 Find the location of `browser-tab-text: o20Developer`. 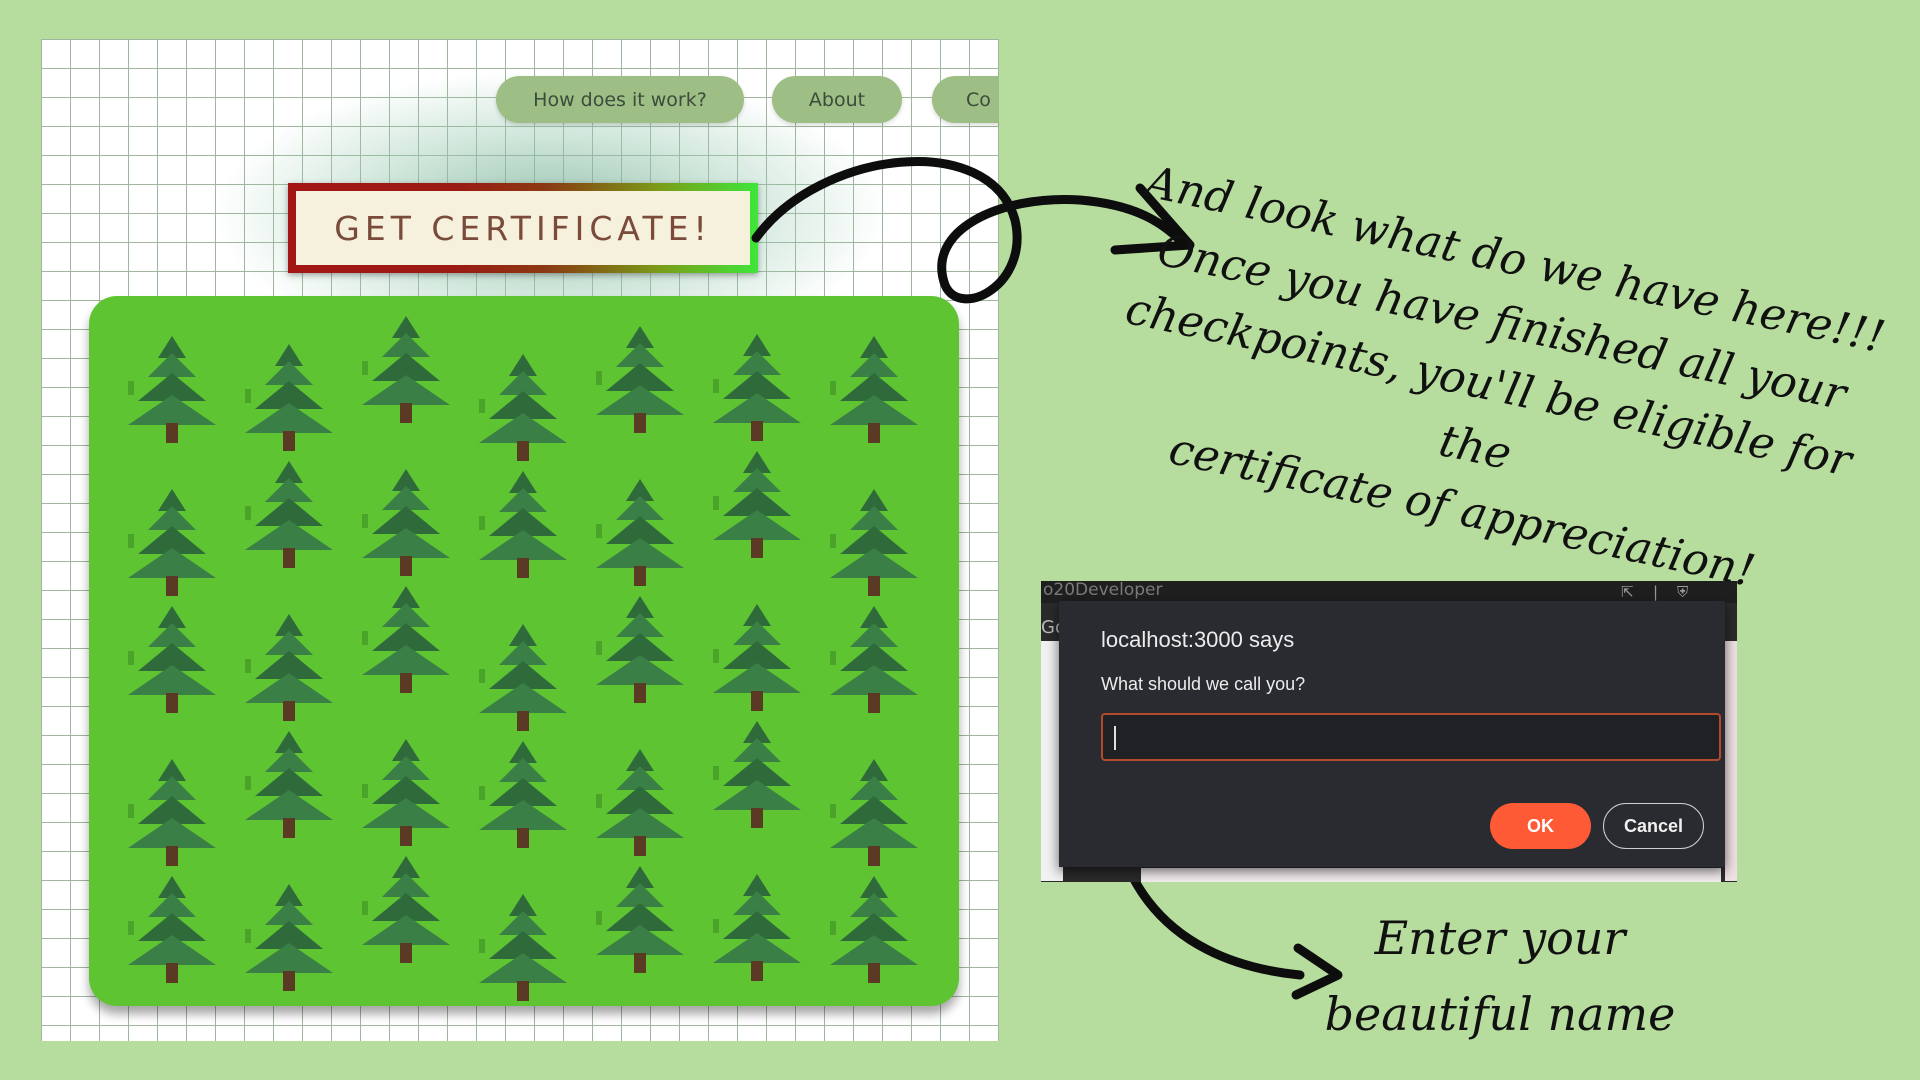

browser-tab-text: o20Developer is located at coordinates (1103, 590).